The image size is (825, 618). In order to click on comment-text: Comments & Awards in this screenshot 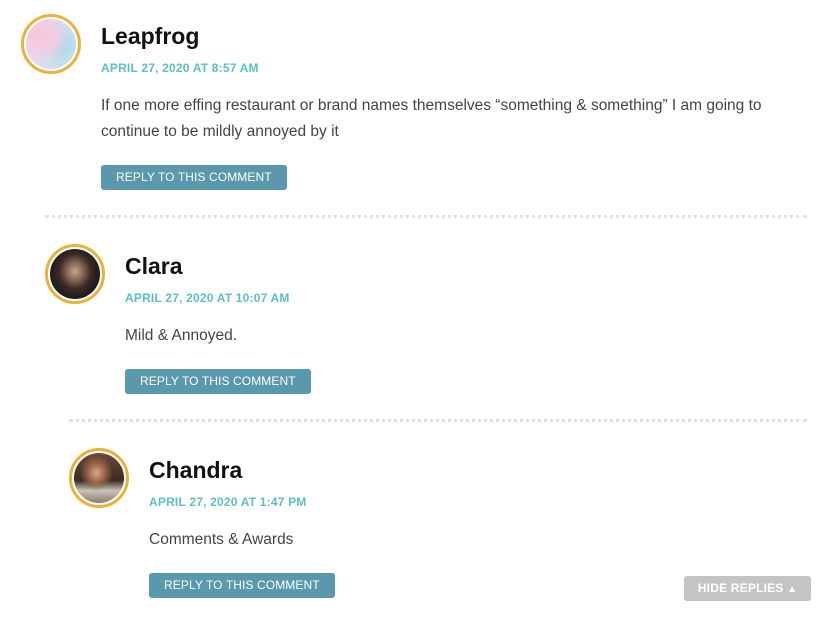, I will do `click(221, 539)`.